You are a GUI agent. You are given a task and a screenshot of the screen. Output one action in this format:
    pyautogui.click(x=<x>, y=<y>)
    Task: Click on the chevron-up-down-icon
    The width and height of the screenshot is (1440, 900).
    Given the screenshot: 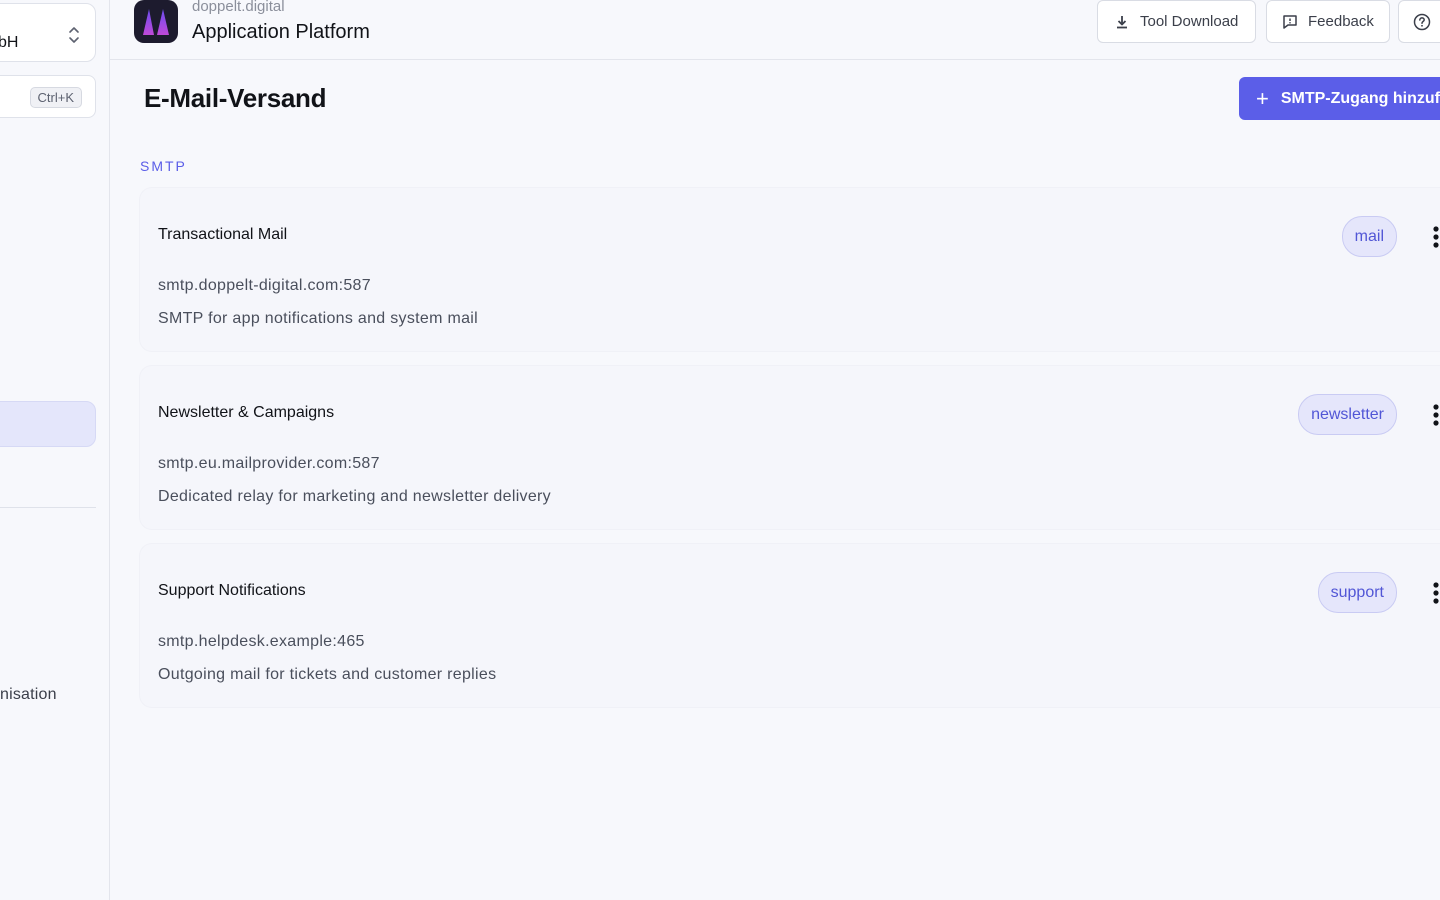 What is the action you would take?
    pyautogui.click(x=74, y=35)
    